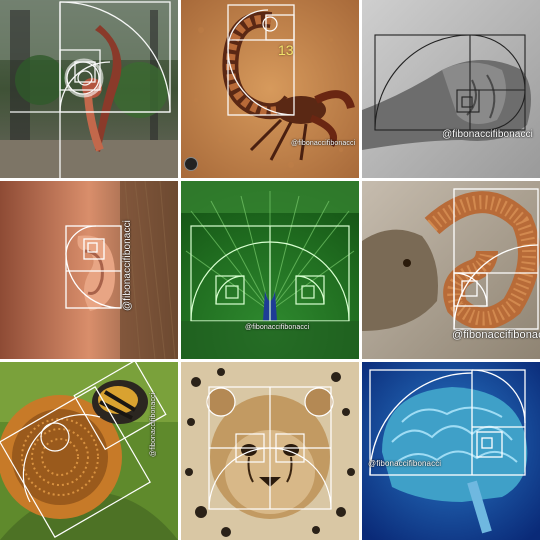 This screenshot has height=540, width=540. Describe the element at coordinates (286, 50) in the screenshot. I see `spiral-number: 13` at that location.